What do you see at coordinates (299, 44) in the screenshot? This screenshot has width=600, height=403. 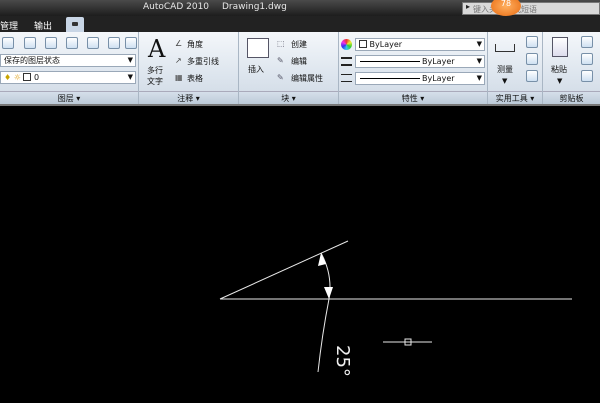 I see `create-block-button: 创建` at bounding box center [299, 44].